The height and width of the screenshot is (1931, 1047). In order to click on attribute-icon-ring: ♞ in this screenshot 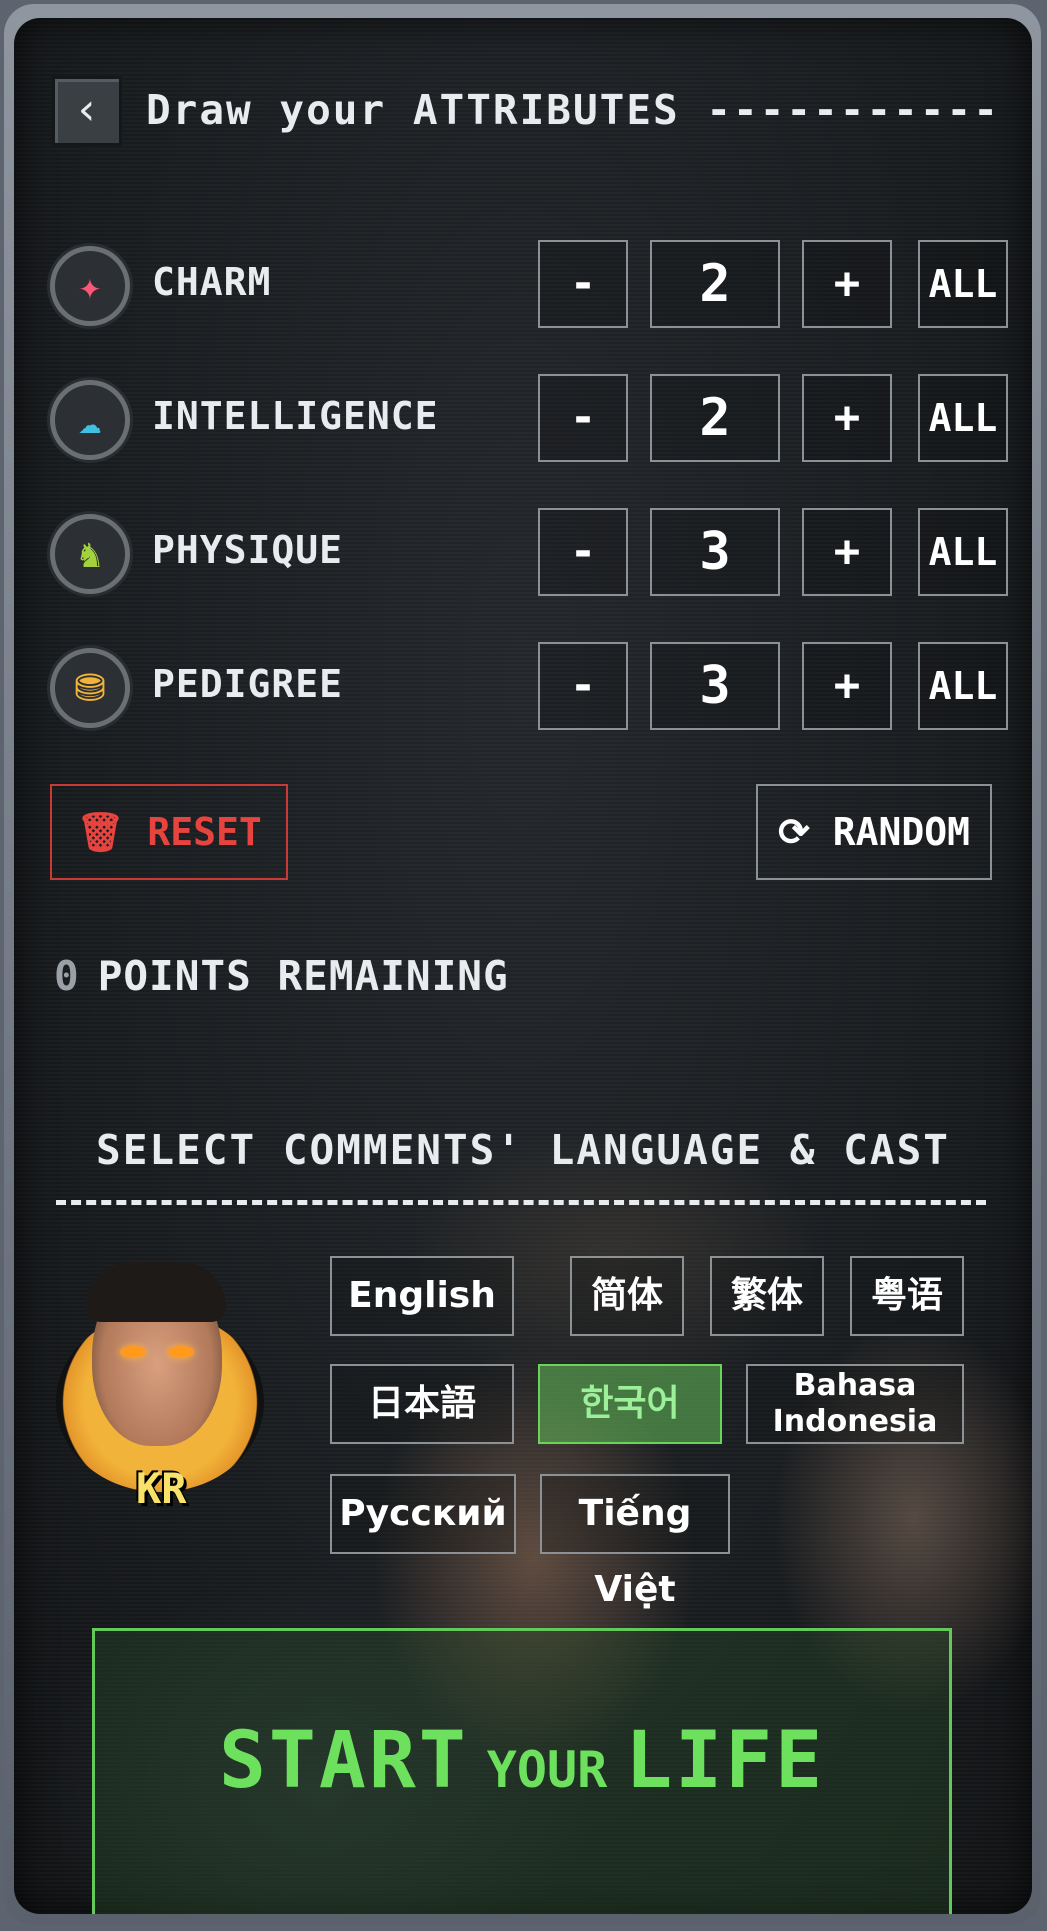, I will do `click(90, 554)`.